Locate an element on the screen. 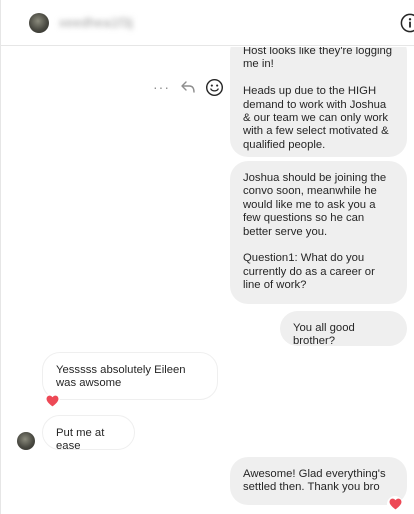 This screenshot has height=514, width=414. sender-avatar is located at coordinates (26, 441).